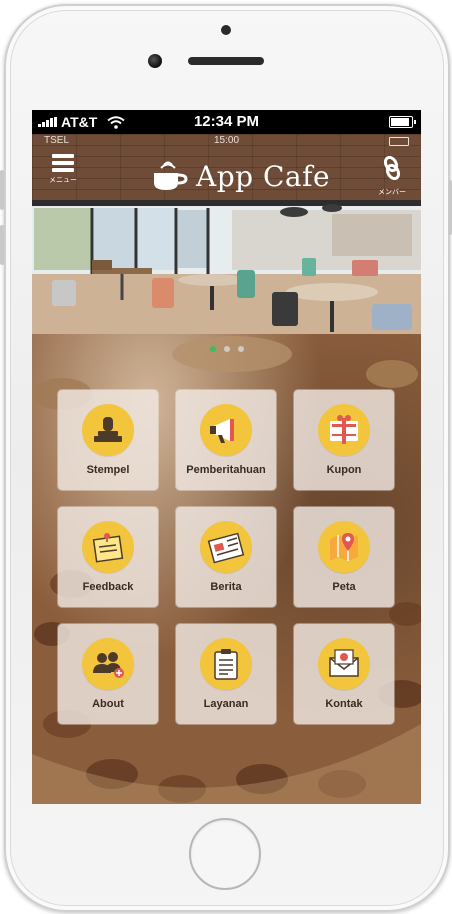 The height and width of the screenshot is (914, 452). Describe the element at coordinates (399, 141) in the screenshot. I see `inner-battery-icon` at that location.